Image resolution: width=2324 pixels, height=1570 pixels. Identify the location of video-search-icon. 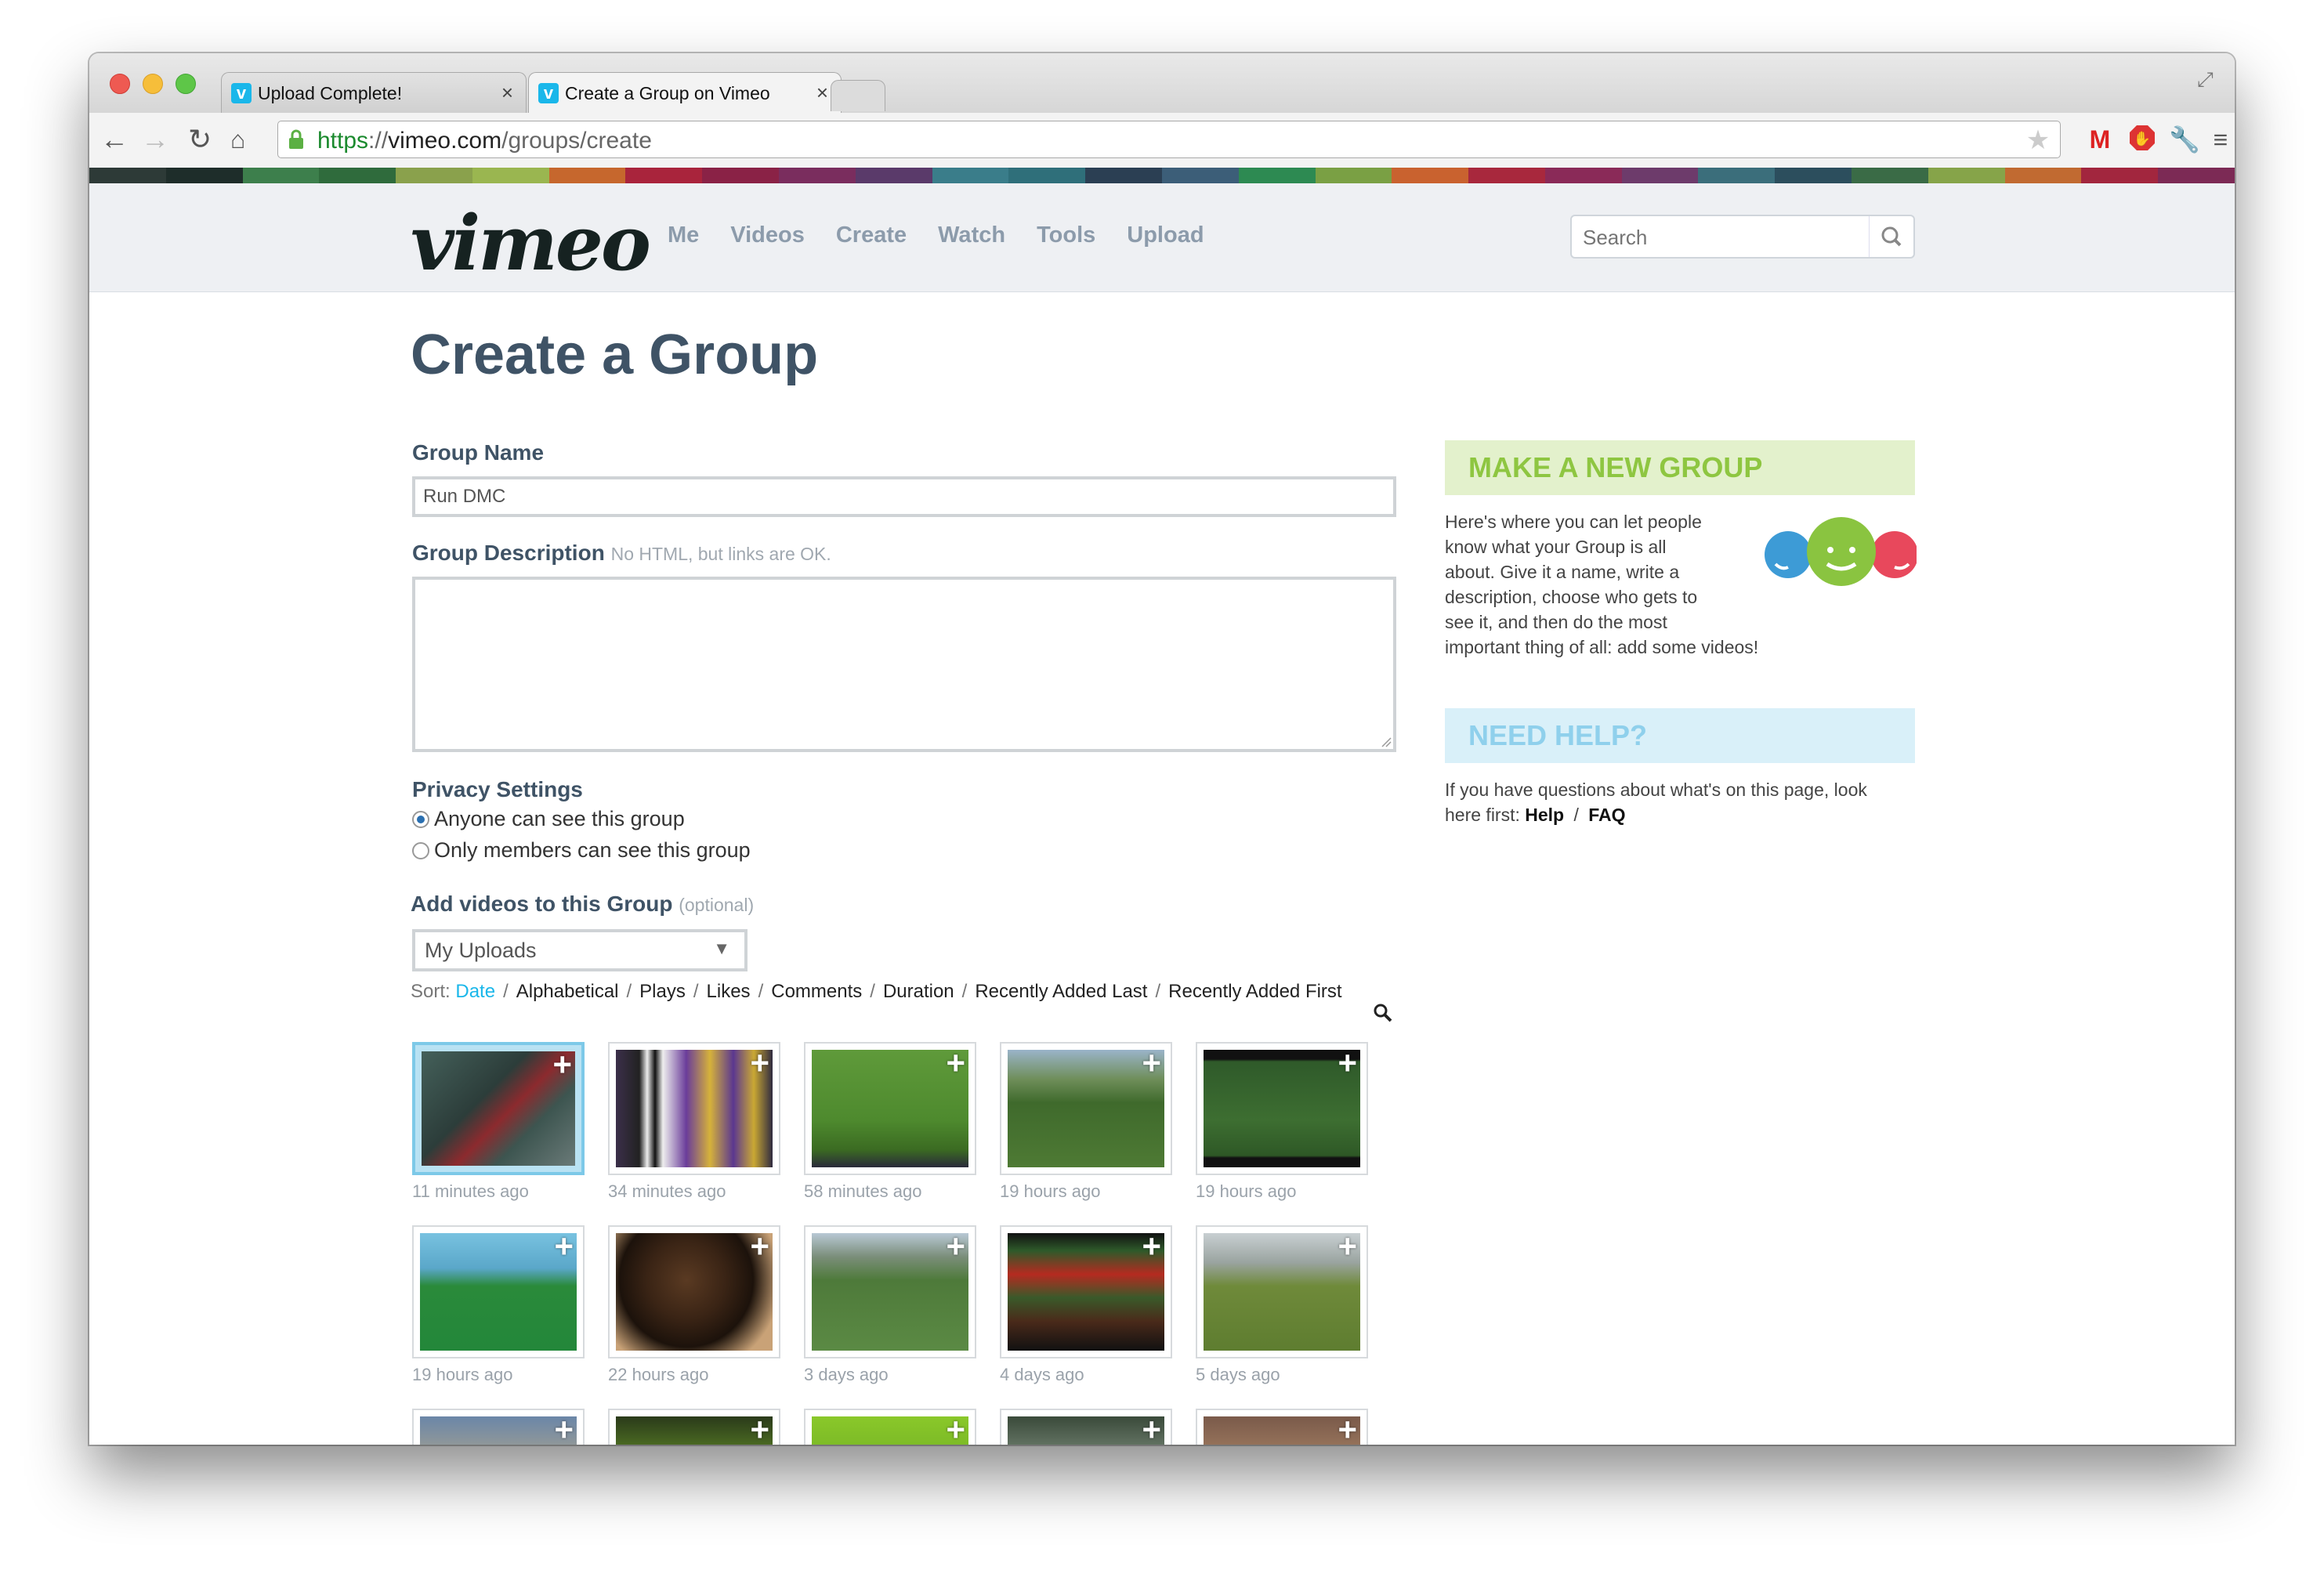
(1383, 1013).